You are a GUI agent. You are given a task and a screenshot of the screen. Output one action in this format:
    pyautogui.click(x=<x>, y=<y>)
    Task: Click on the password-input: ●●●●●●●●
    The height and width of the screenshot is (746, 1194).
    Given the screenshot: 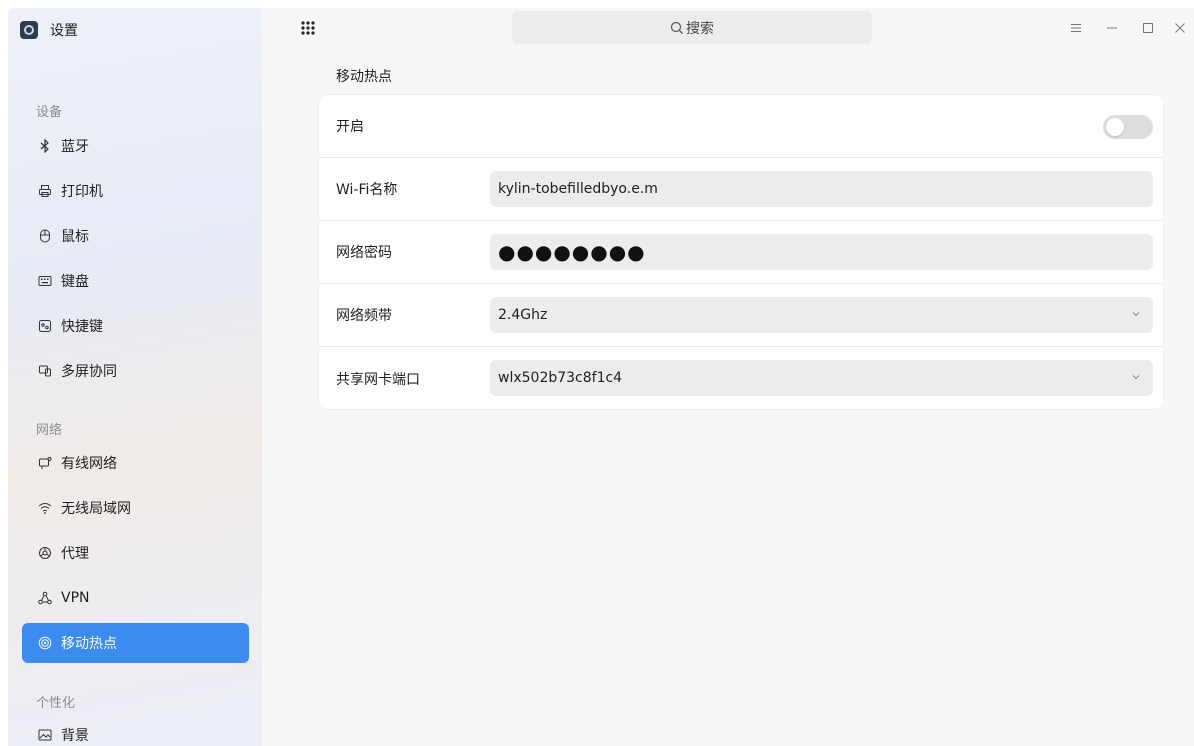 What is the action you would take?
    pyautogui.click(x=821, y=252)
    